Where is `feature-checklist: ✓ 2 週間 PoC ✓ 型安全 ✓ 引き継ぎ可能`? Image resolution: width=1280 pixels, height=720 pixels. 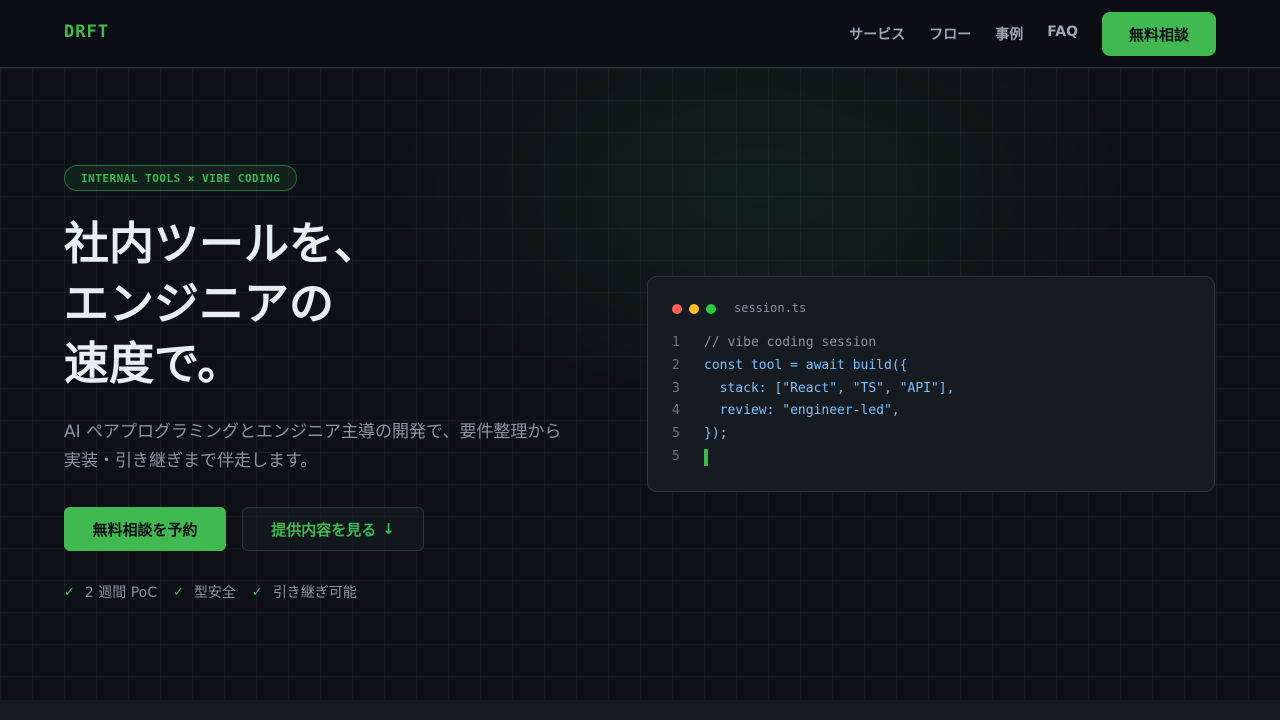 feature-checklist: ✓ 2 週間 PoC ✓ 型安全 ✓ 引き継ぎ可能 is located at coordinates (210, 592).